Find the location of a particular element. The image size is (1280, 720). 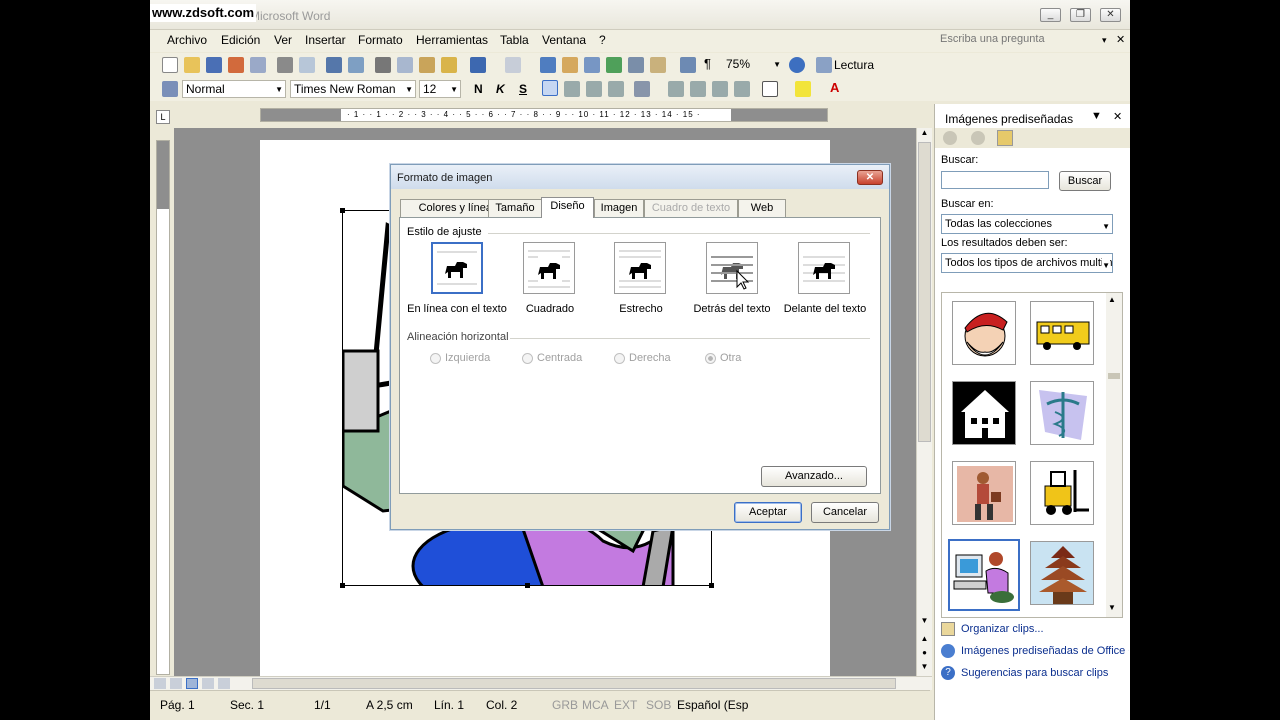

print-view-icon is located at coordinates (192, 683).